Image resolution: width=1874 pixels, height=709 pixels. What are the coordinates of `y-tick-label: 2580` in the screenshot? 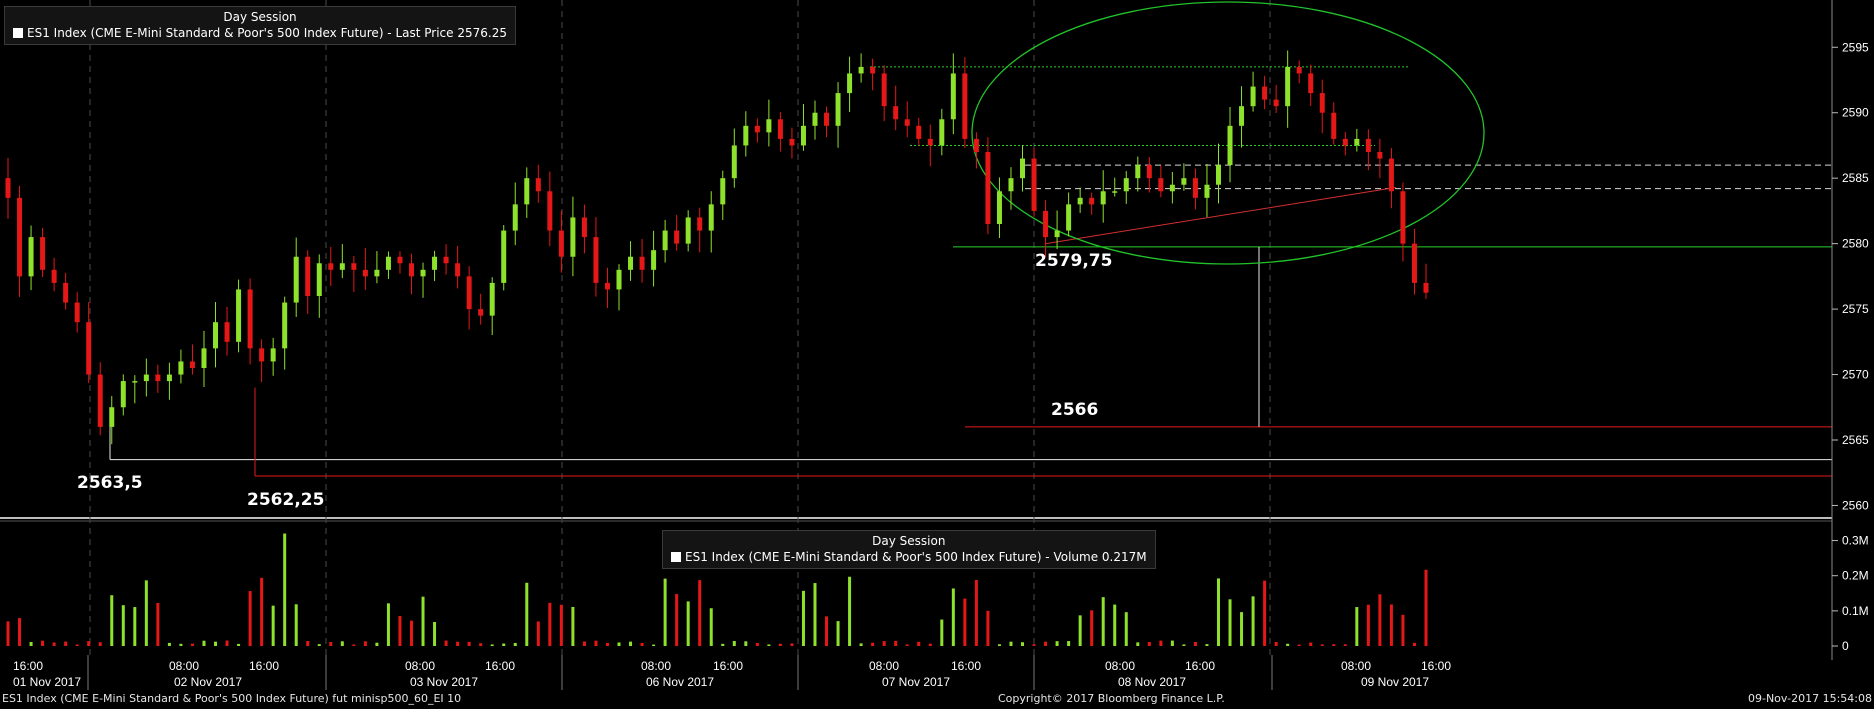 It's located at (1855, 244).